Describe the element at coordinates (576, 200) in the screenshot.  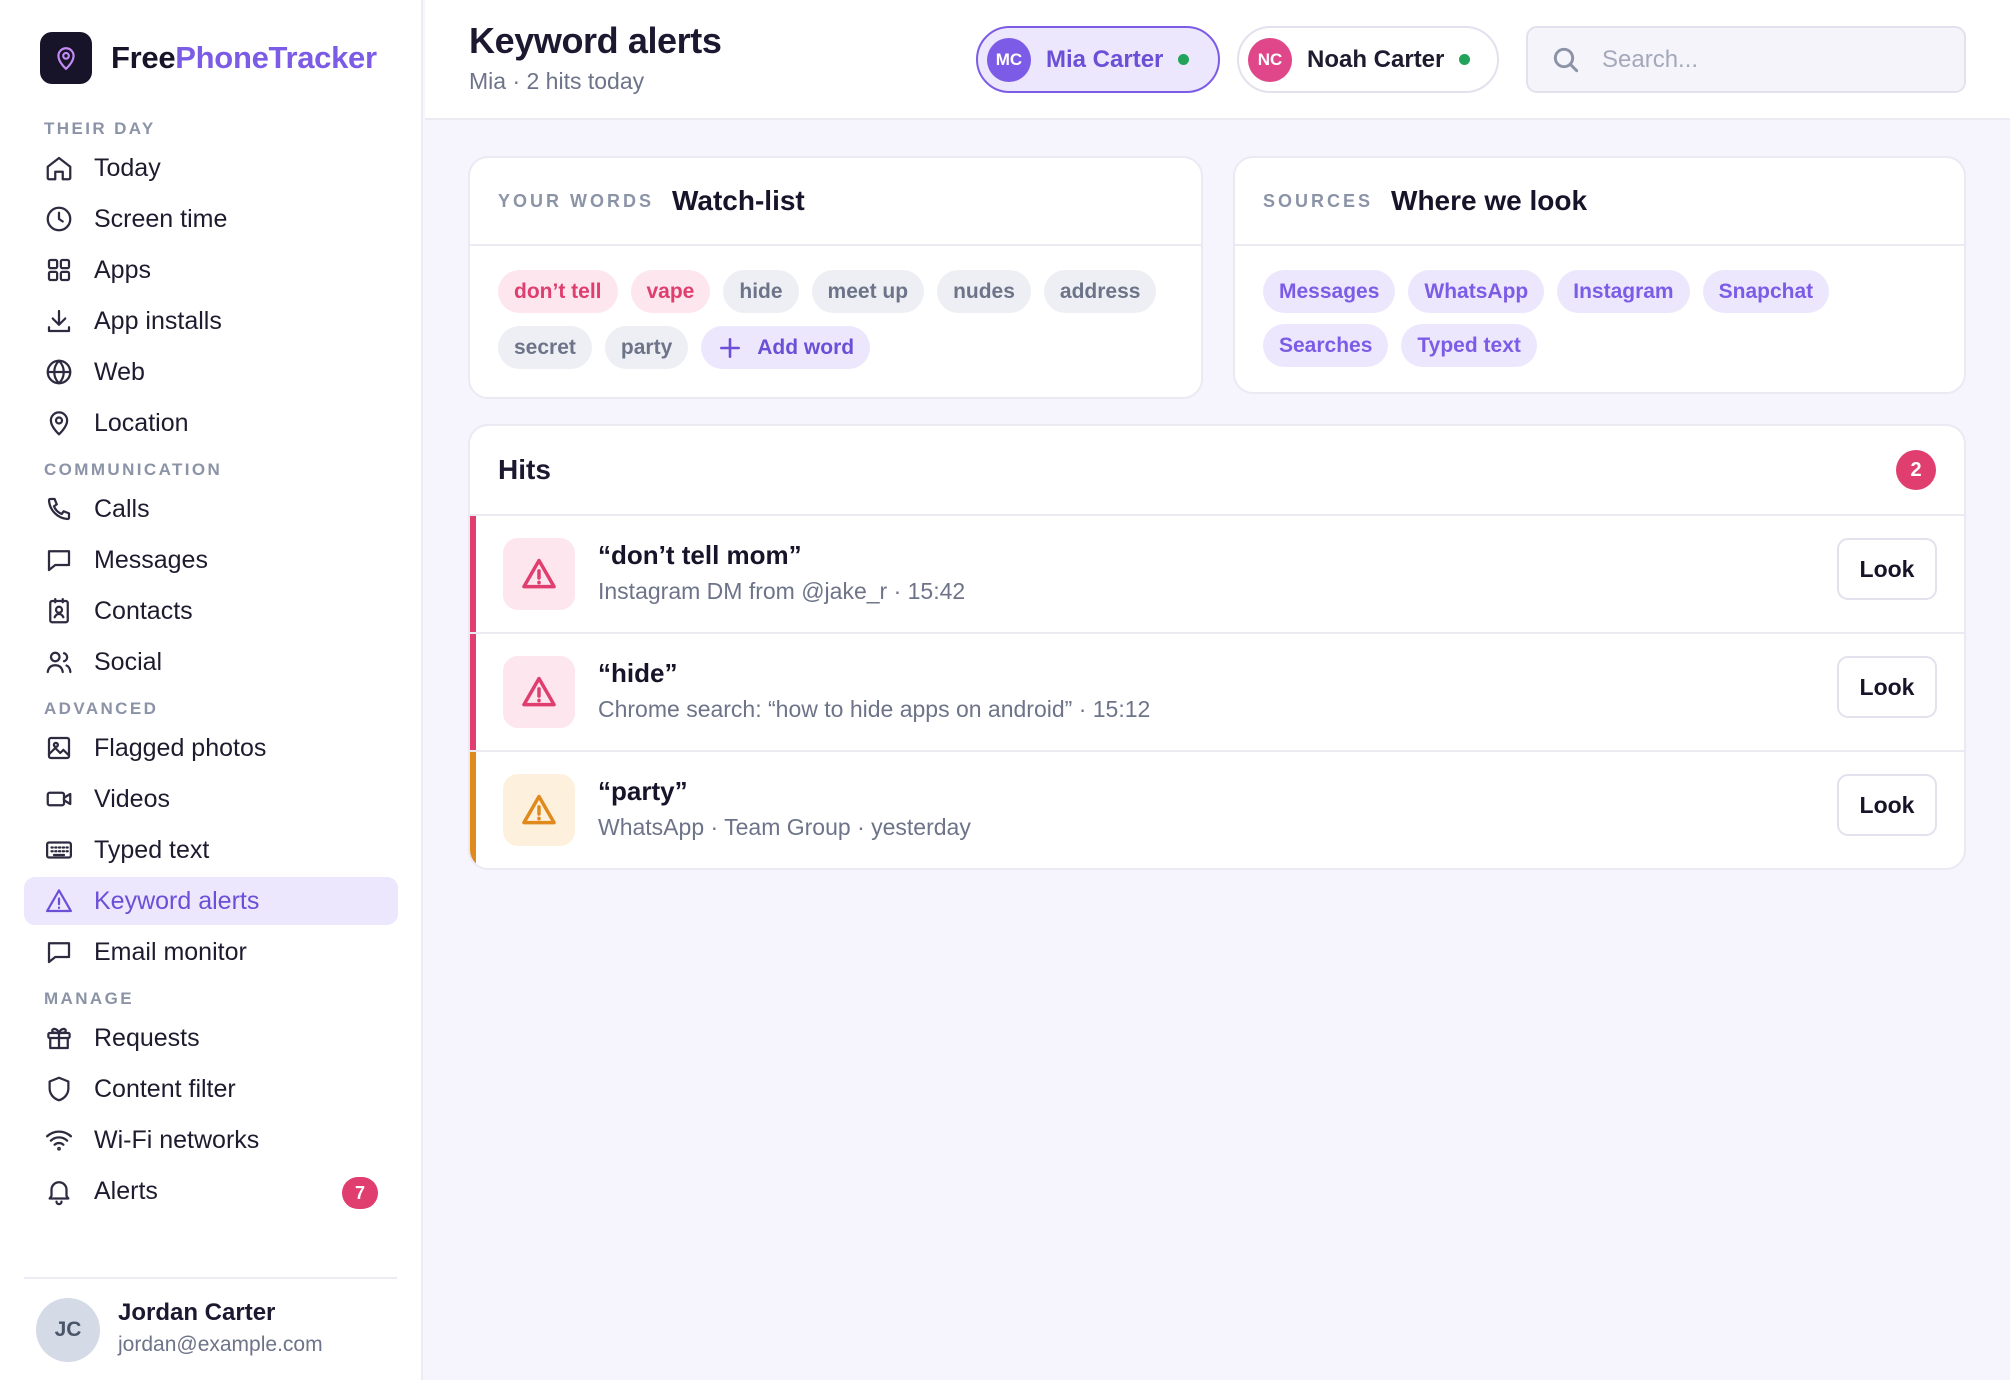
I see `watchlist-eyebrow: YOUR WORDS` at that location.